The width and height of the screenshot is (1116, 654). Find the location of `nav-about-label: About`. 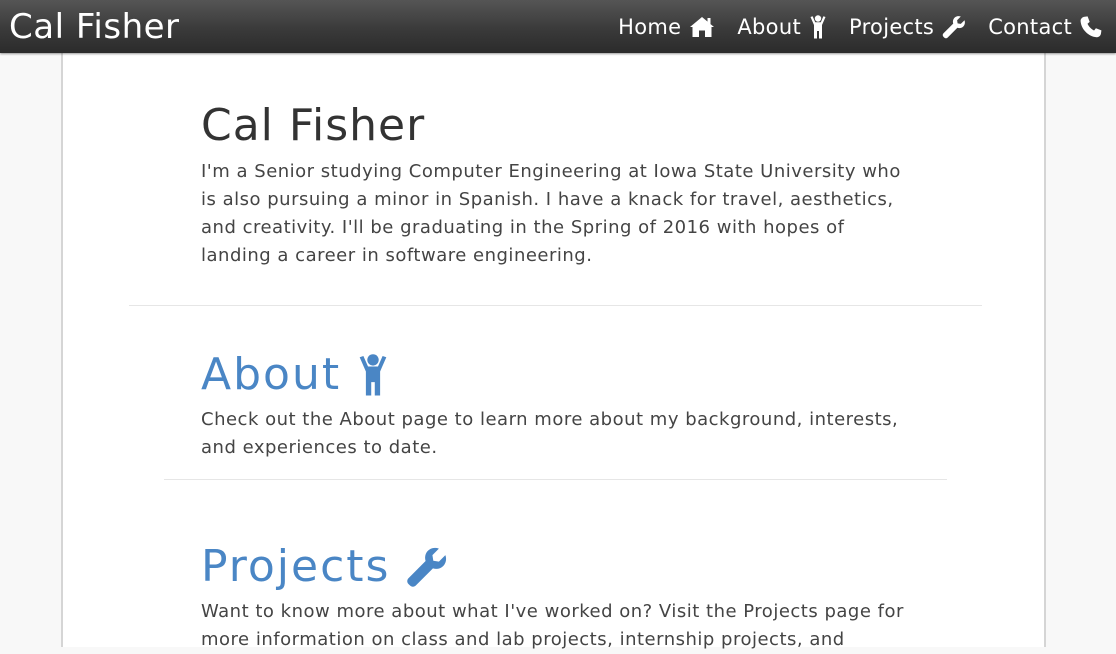

nav-about-label: About is located at coordinates (769, 26).